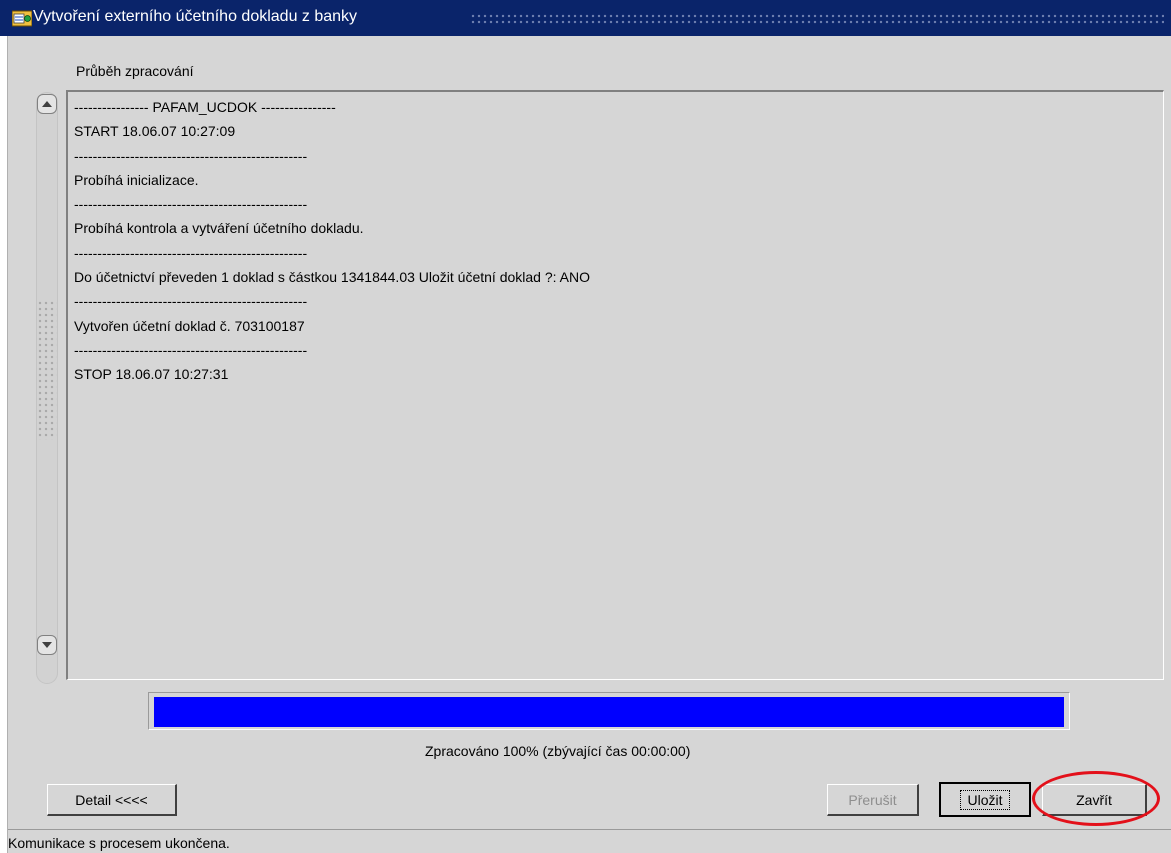  Describe the element at coordinates (4, 444) in the screenshot. I see `window-left-edge` at that location.